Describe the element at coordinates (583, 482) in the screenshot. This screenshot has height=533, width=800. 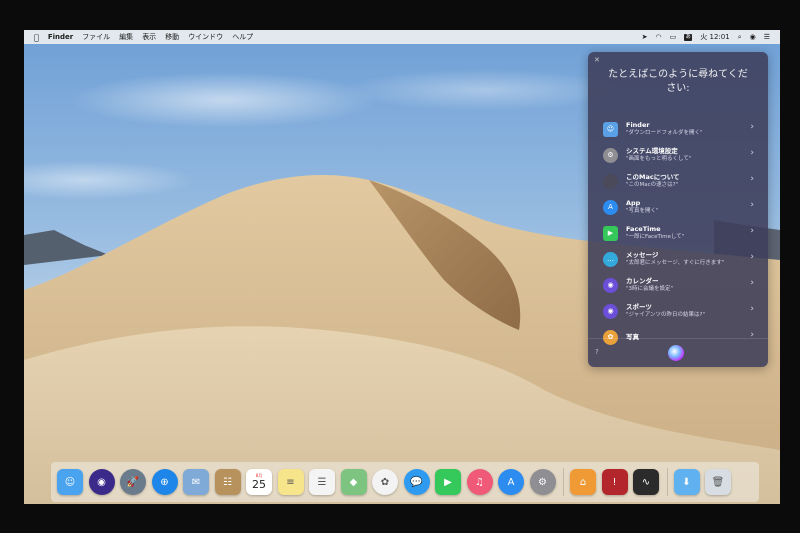
I see `dock-home-icon: ⌂` at that location.